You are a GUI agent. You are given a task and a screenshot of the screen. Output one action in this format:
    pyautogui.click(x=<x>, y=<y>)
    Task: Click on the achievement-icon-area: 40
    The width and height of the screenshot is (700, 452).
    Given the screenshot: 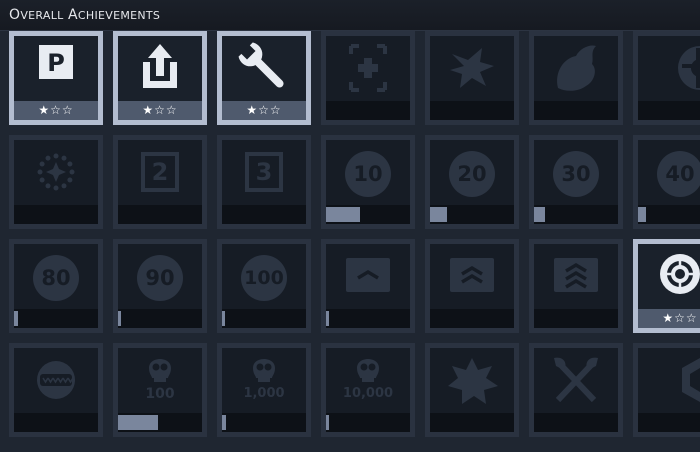 What is the action you would take?
    pyautogui.click(x=669, y=172)
    